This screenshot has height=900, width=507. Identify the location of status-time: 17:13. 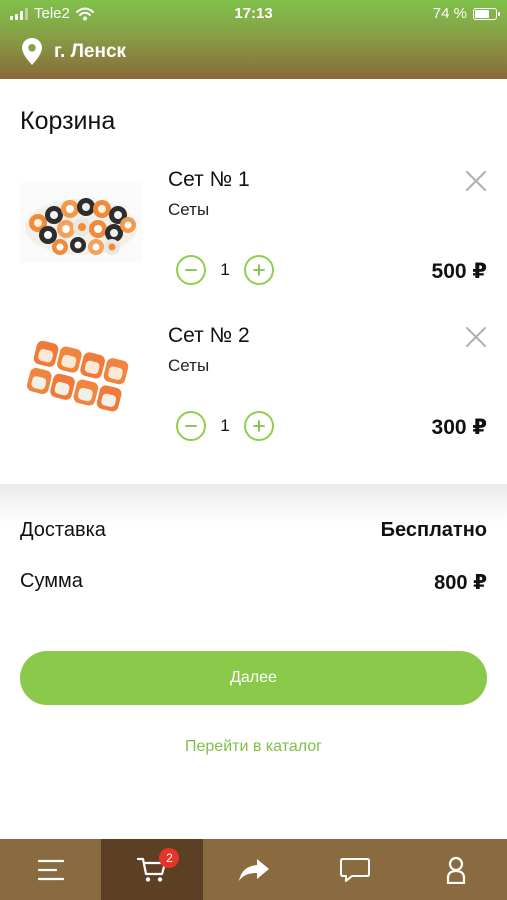
(253, 13).